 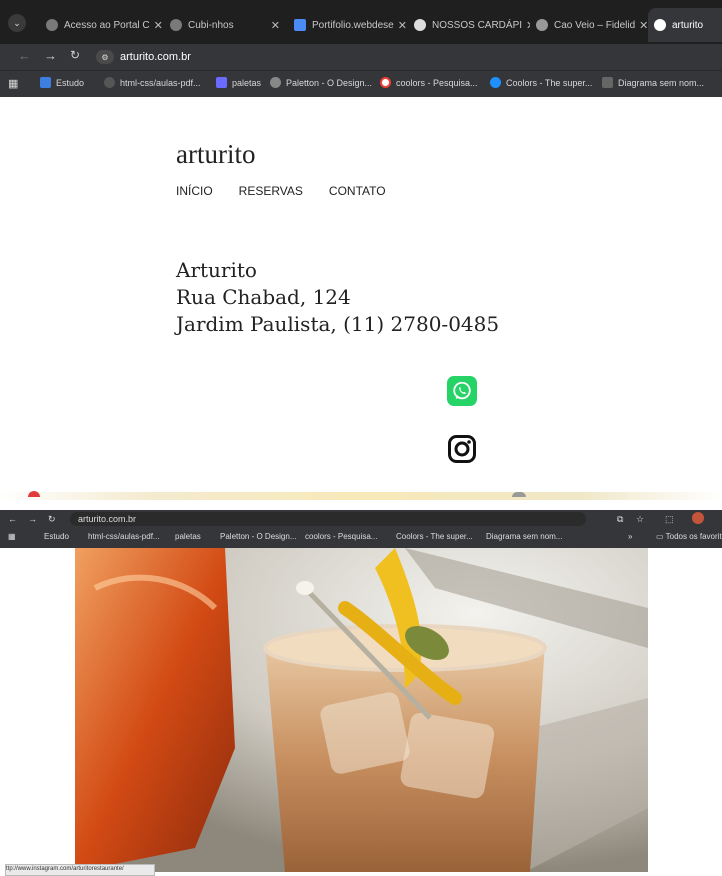 I want to click on url-text: arturito.com.br, so click(x=155, y=57).